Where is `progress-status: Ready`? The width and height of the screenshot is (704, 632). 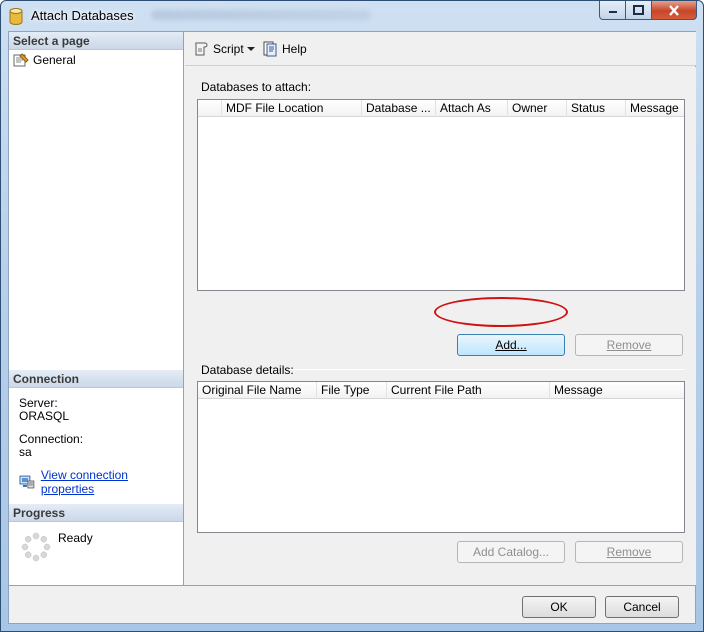 progress-status: Ready is located at coordinates (75, 538).